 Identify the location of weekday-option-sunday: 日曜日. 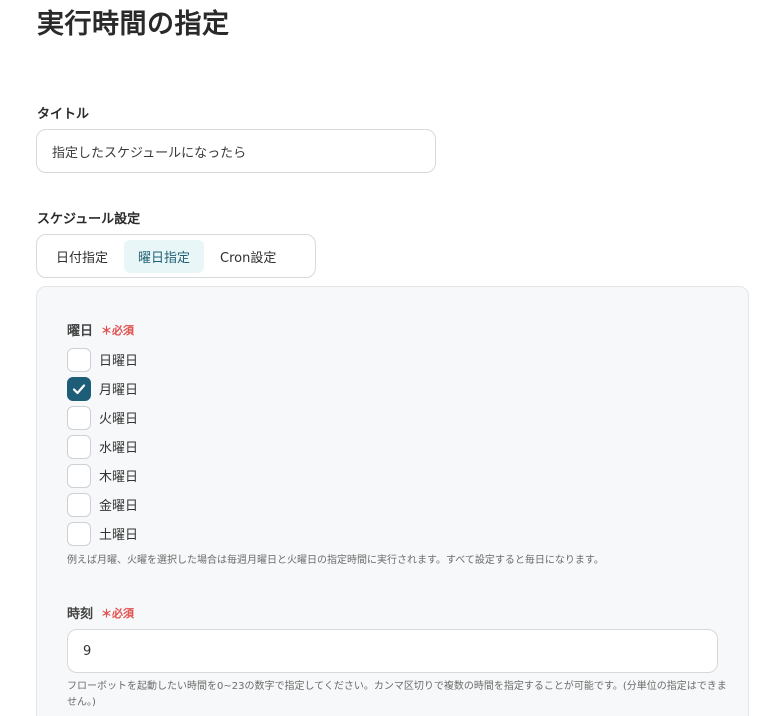
(102, 359).